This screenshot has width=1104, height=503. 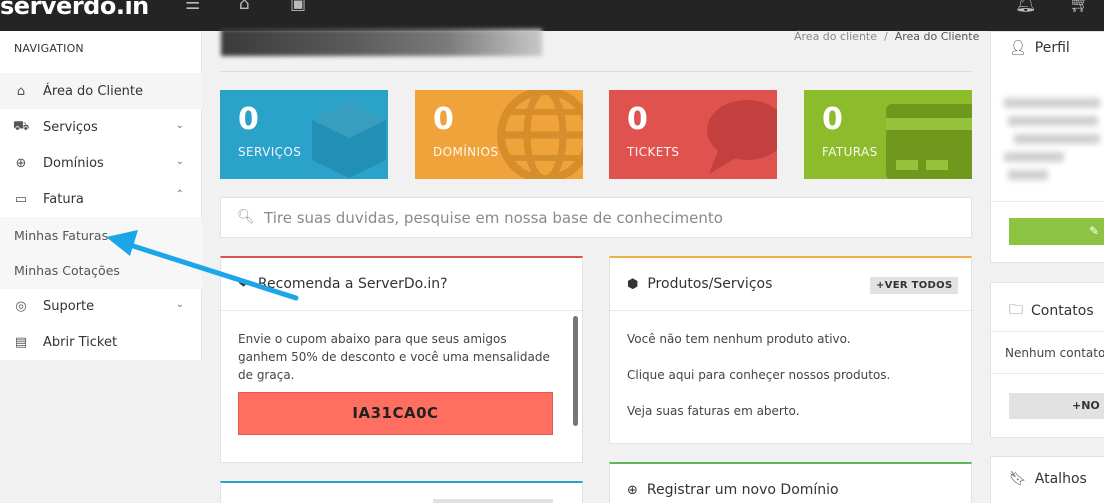 I want to click on sidebar-item-abrir-ticket: ▤ Abrir Ticket, so click(x=101, y=342).